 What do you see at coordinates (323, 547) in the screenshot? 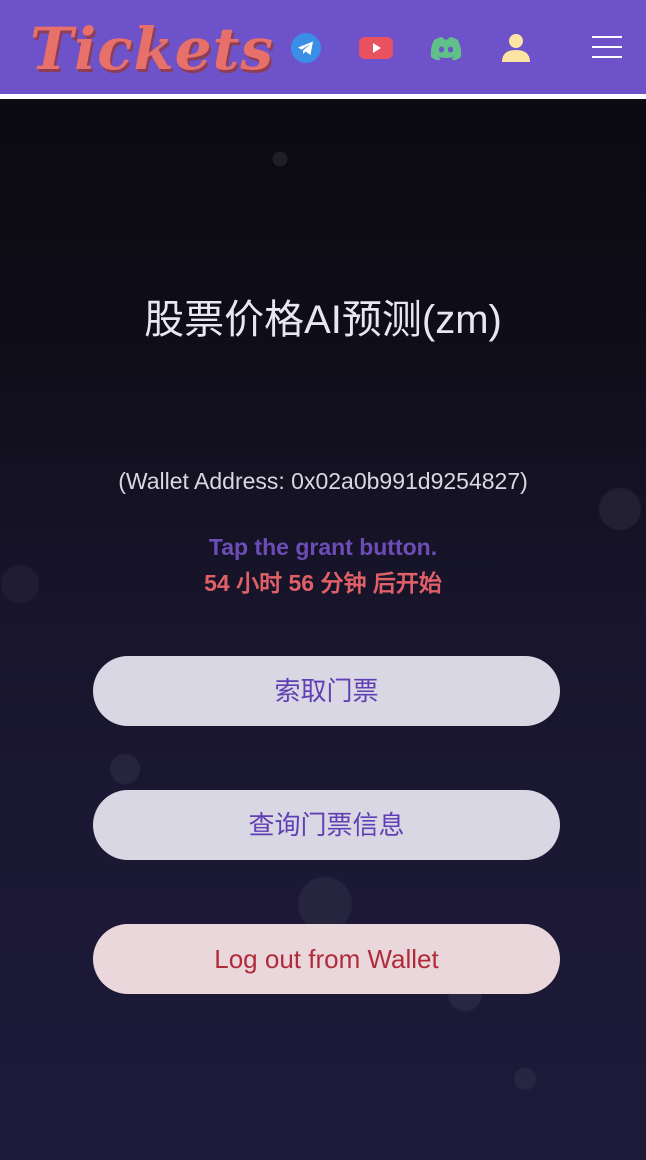
I see `grant-instruction: Tap the grant button.` at bounding box center [323, 547].